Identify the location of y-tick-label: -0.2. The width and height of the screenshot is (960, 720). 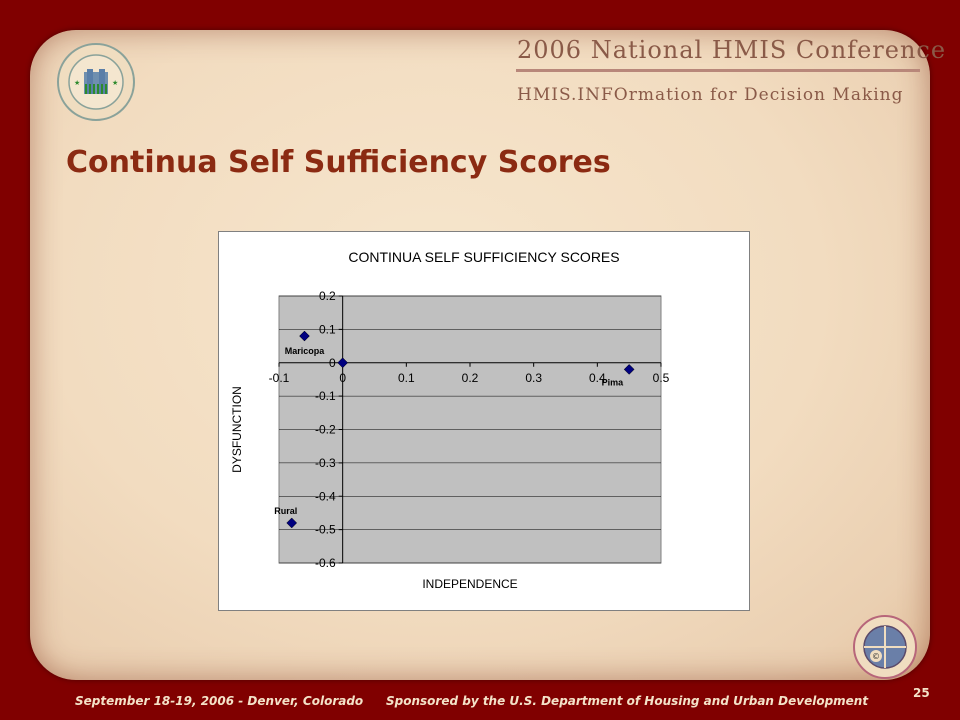
(325, 430).